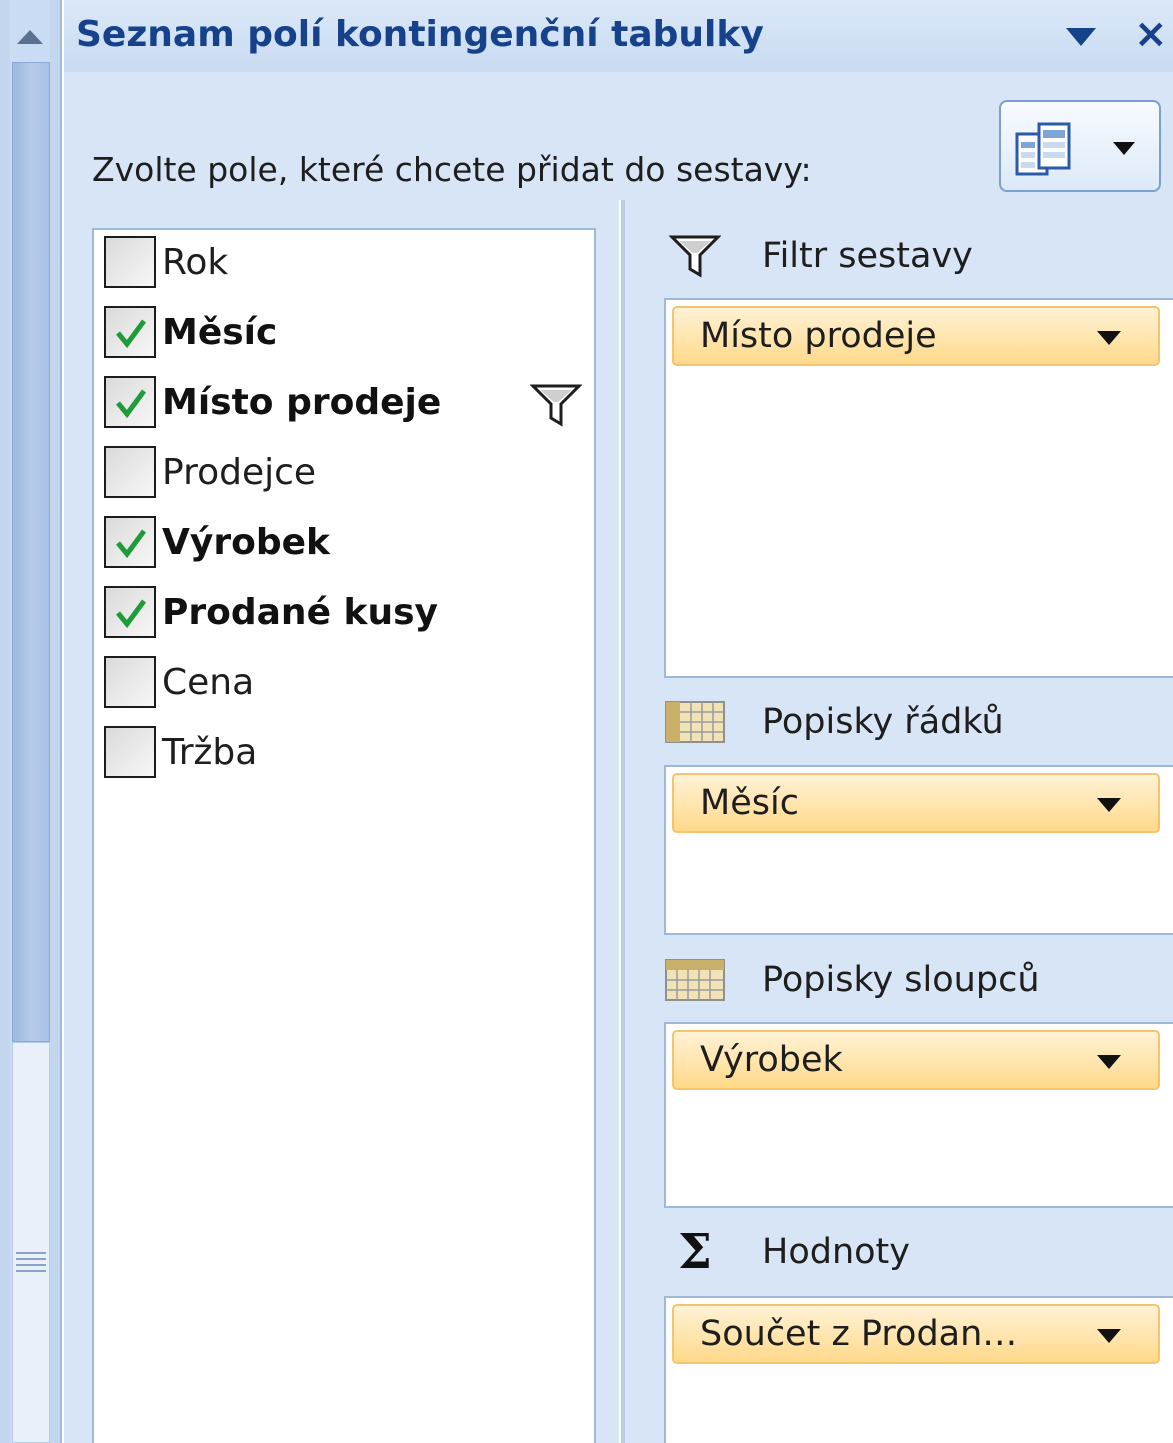  I want to click on panel-options-dropdown-icon, so click(1081, 36).